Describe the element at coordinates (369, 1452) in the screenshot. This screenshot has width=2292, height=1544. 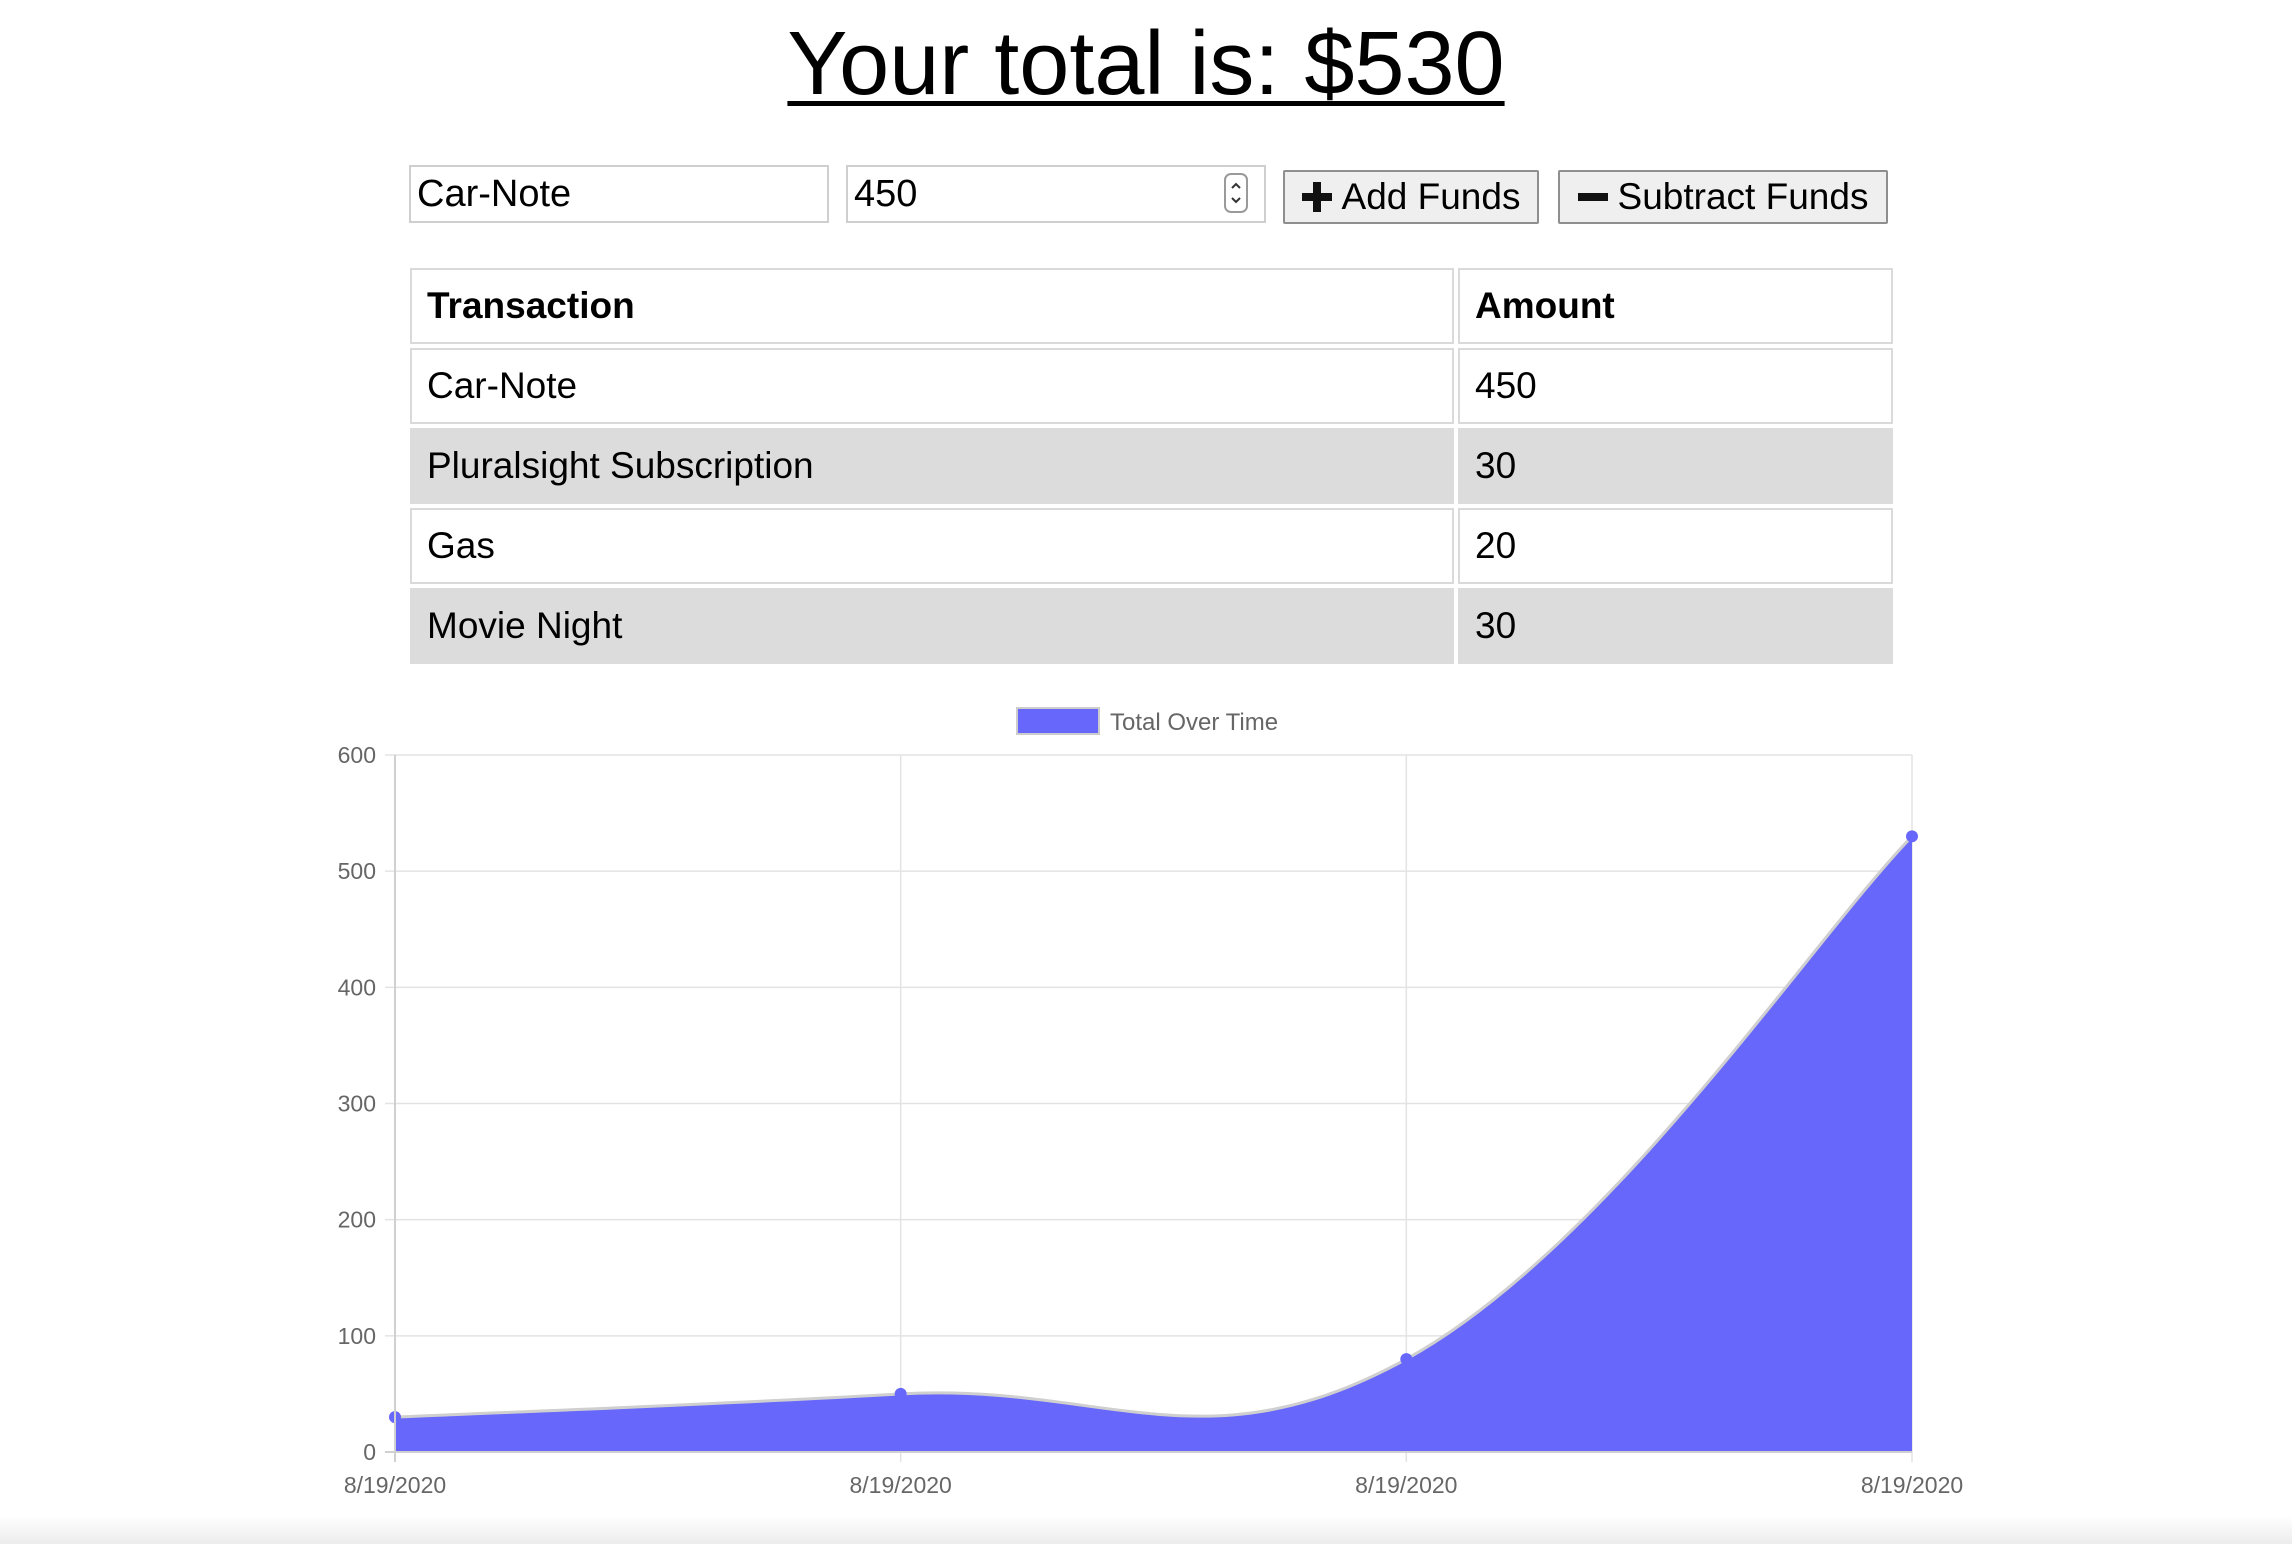
I see `y-tick-label: 0` at that location.